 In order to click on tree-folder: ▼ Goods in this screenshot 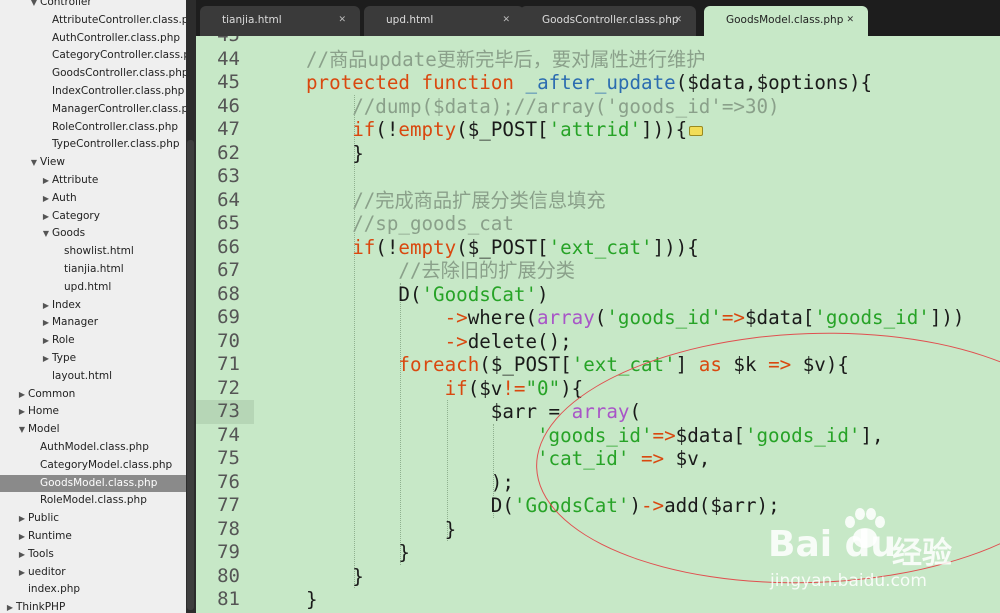, I will do `click(42, 234)`.